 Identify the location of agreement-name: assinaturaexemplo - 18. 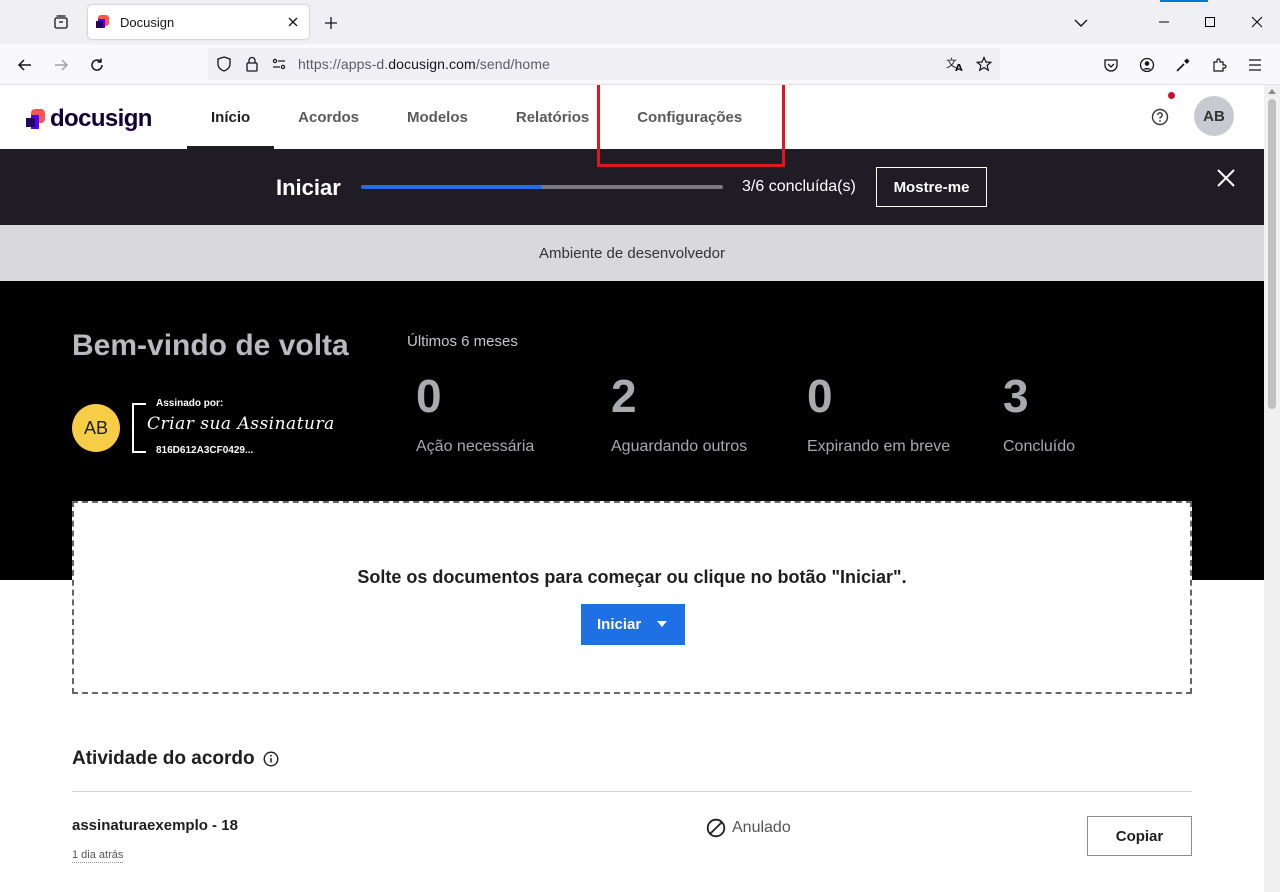
(155, 825).